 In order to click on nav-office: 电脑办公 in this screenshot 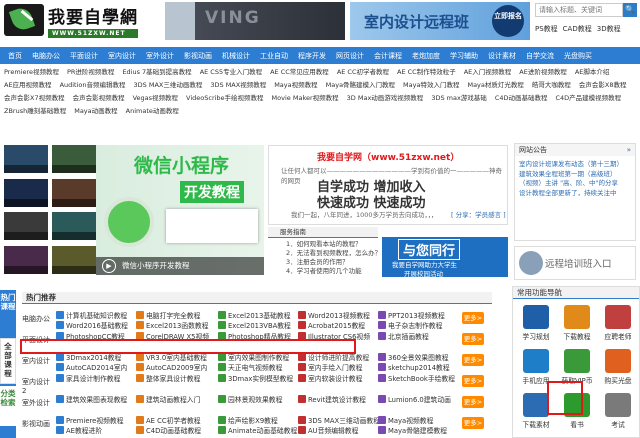, I will do `click(46, 56)`.